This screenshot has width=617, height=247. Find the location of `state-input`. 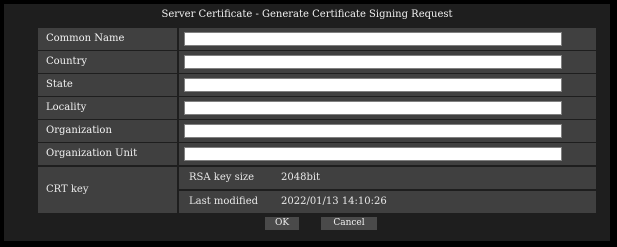

state-input is located at coordinates (373, 85).